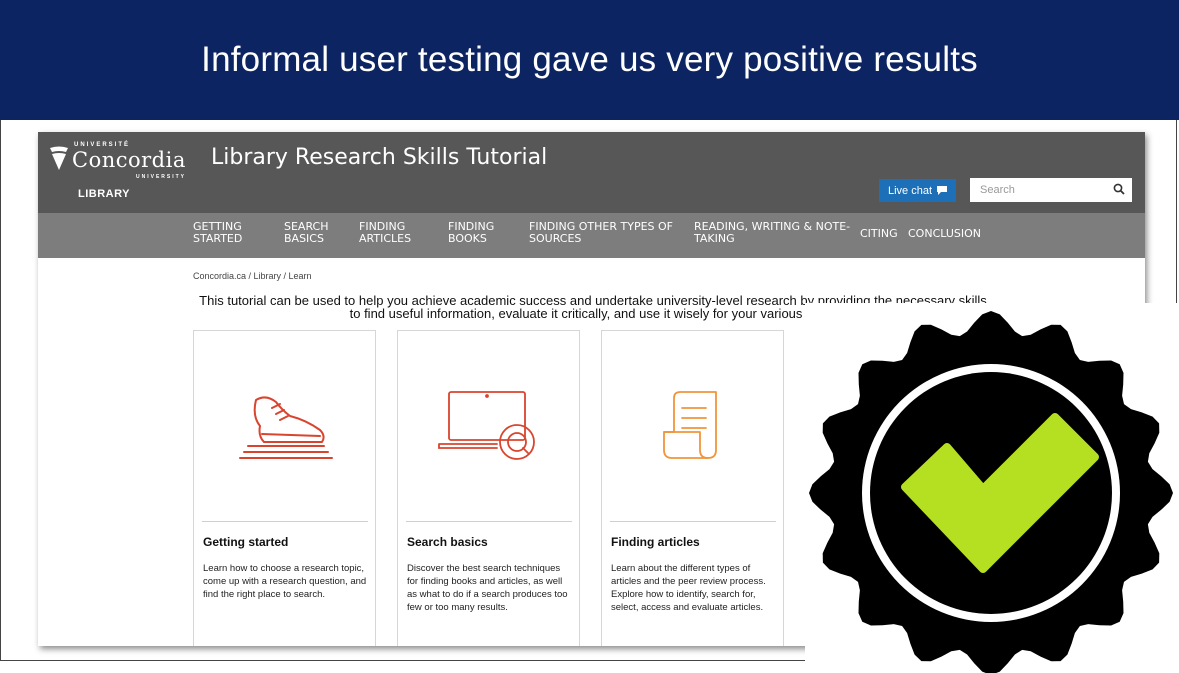  I want to click on concordia-logo: UNIVERSITÉ Concordia UNIVERSITY LIBRARY, so click(118, 173).